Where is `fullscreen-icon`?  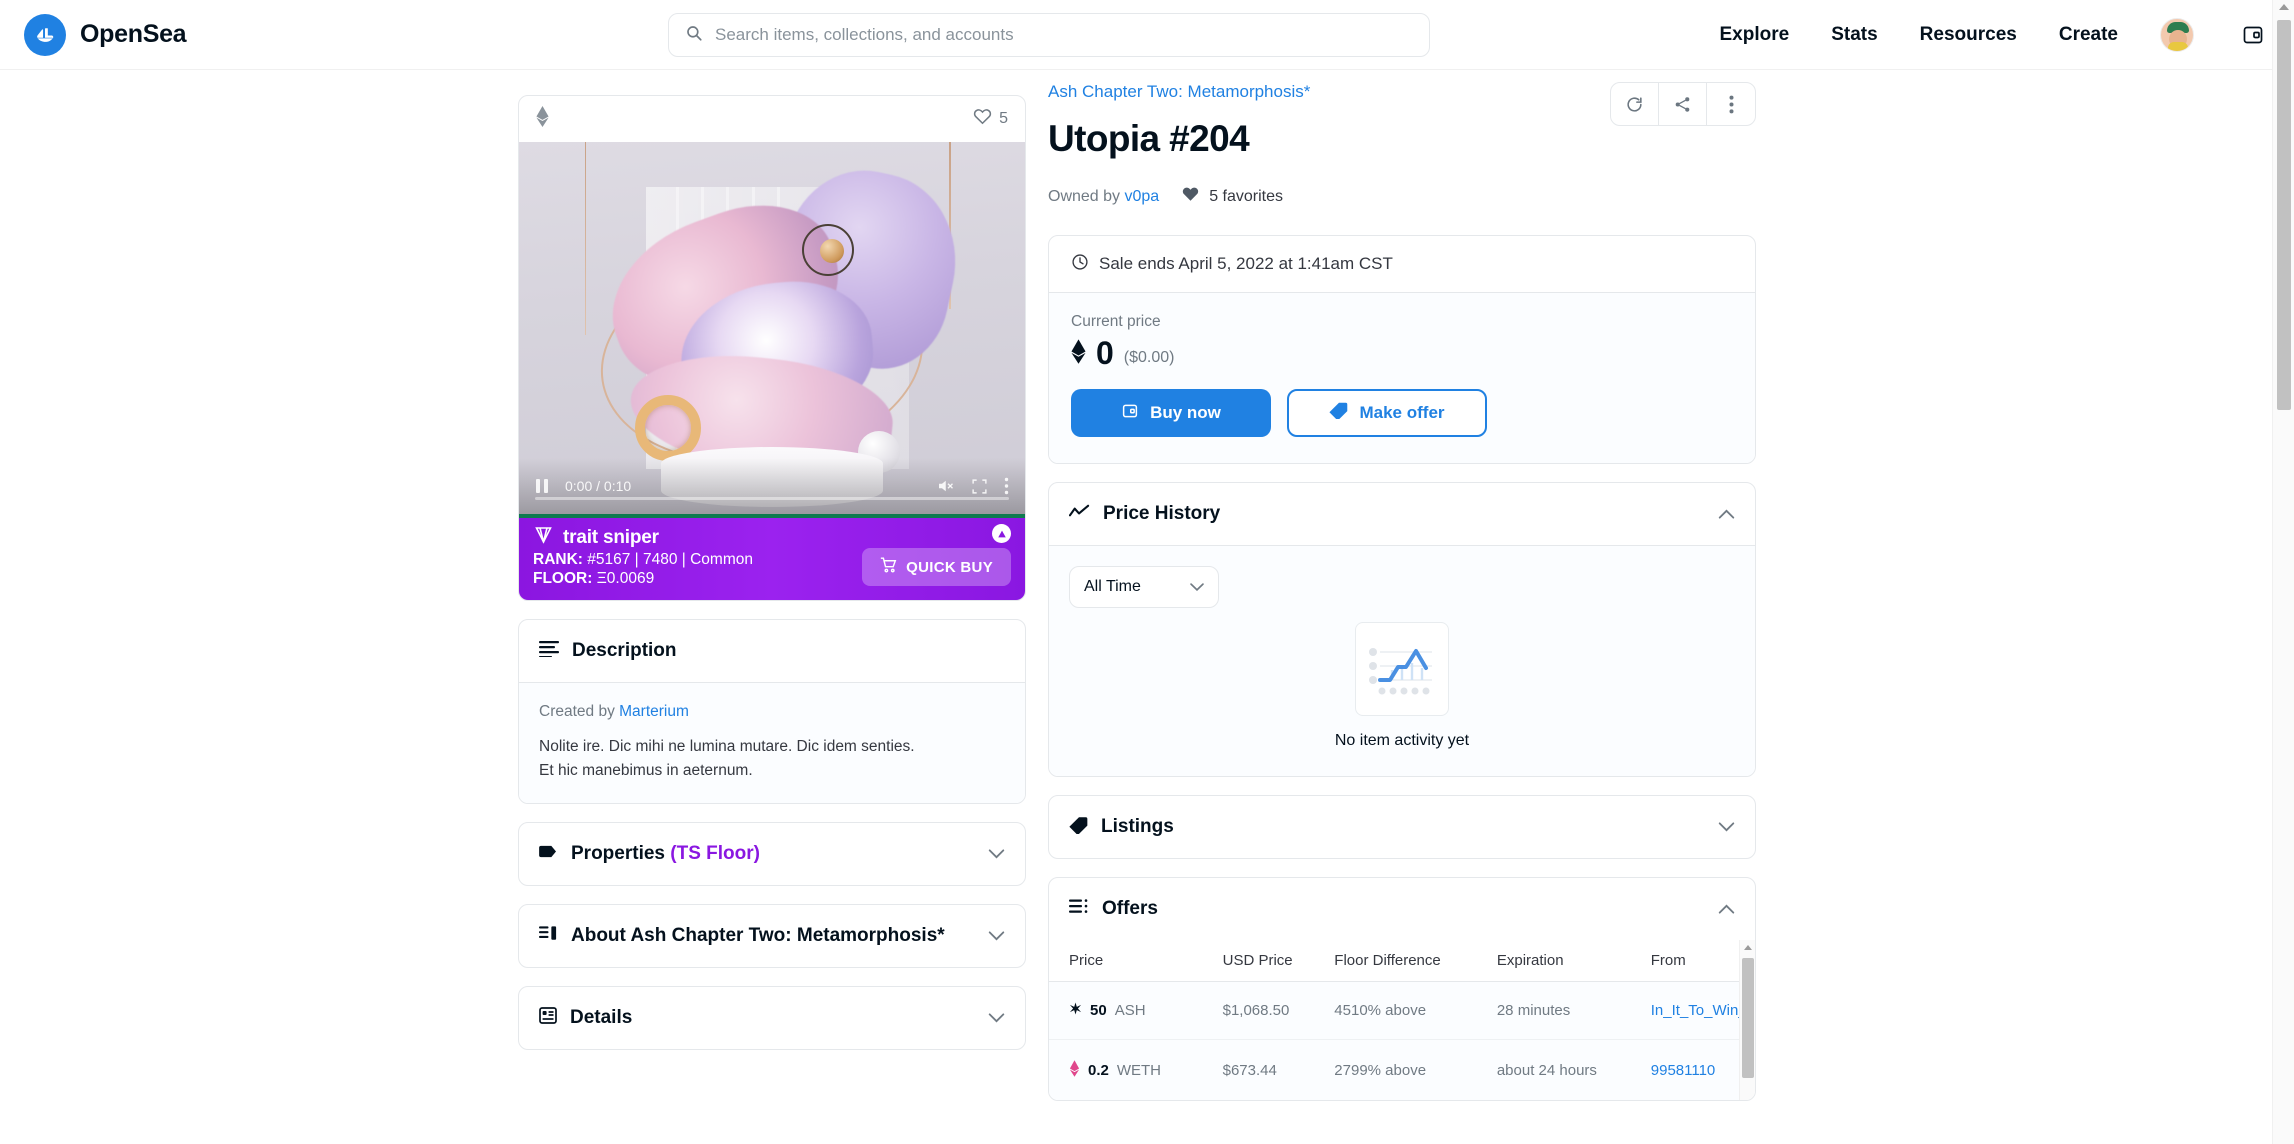
fullscreen-icon is located at coordinates (979, 486).